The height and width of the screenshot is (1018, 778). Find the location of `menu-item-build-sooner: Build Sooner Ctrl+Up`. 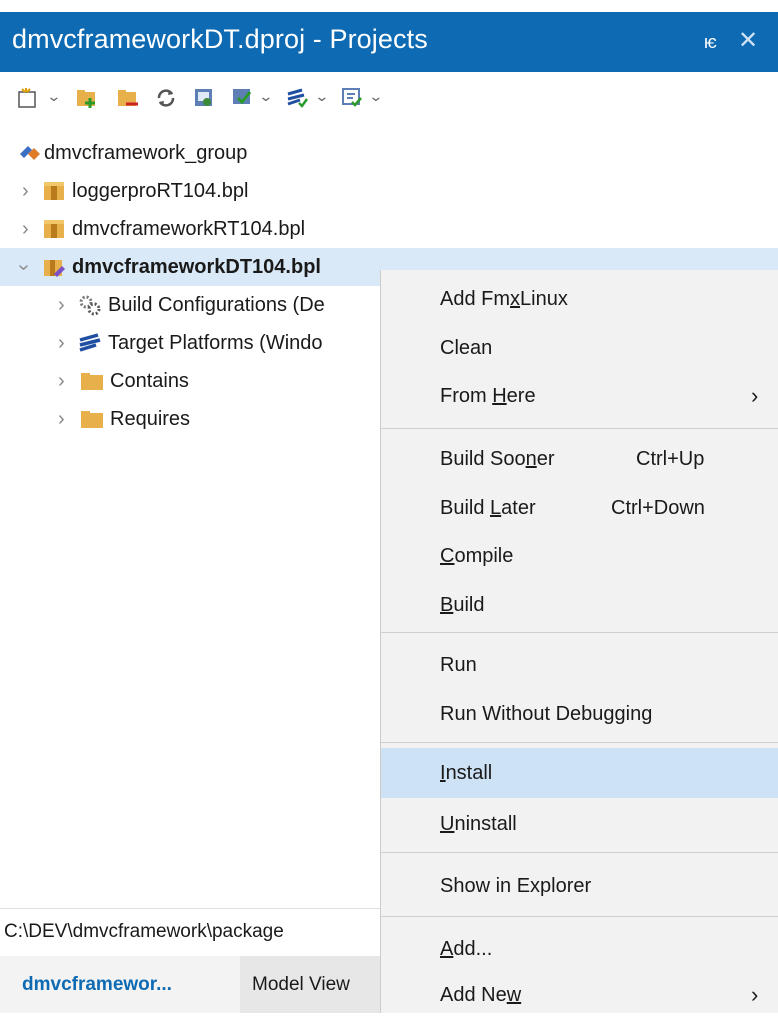

menu-item-build-sooner: Build Sooner Ctrl+Up is located at coordinates (579, 459).